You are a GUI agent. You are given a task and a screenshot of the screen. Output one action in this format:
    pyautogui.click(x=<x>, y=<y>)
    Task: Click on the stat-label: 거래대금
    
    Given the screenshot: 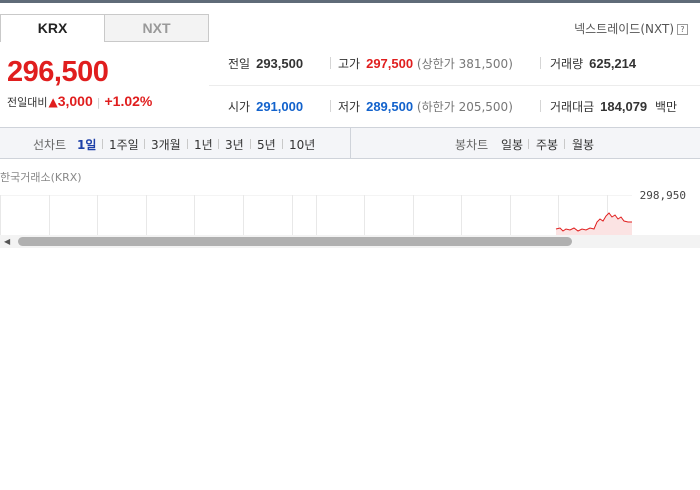 What is the action you would take?
    pyautogui.click(x=572, y=107)
    